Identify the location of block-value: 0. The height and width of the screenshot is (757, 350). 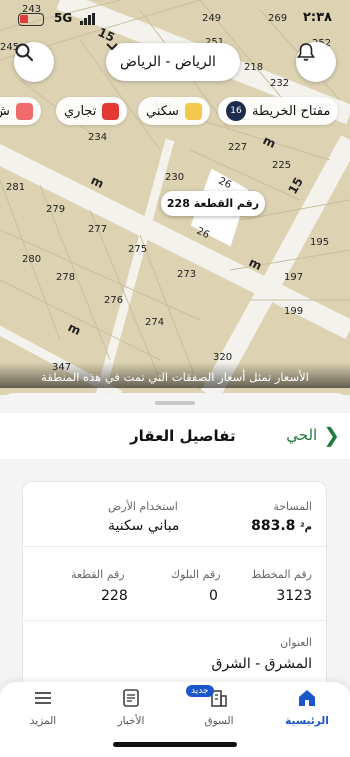
(213, 596).